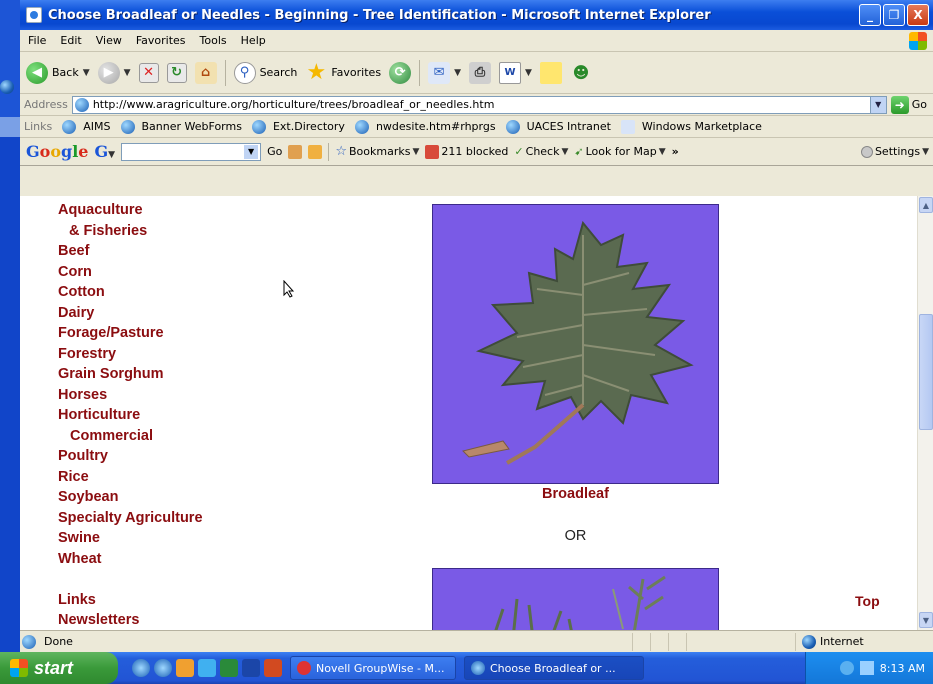 This screenshot has height=684, width=933. What do you see at coordinates (130, 436) in the screenshot?
I see `nav-link-commercial: Commercial` at bounding box center [130, 436].